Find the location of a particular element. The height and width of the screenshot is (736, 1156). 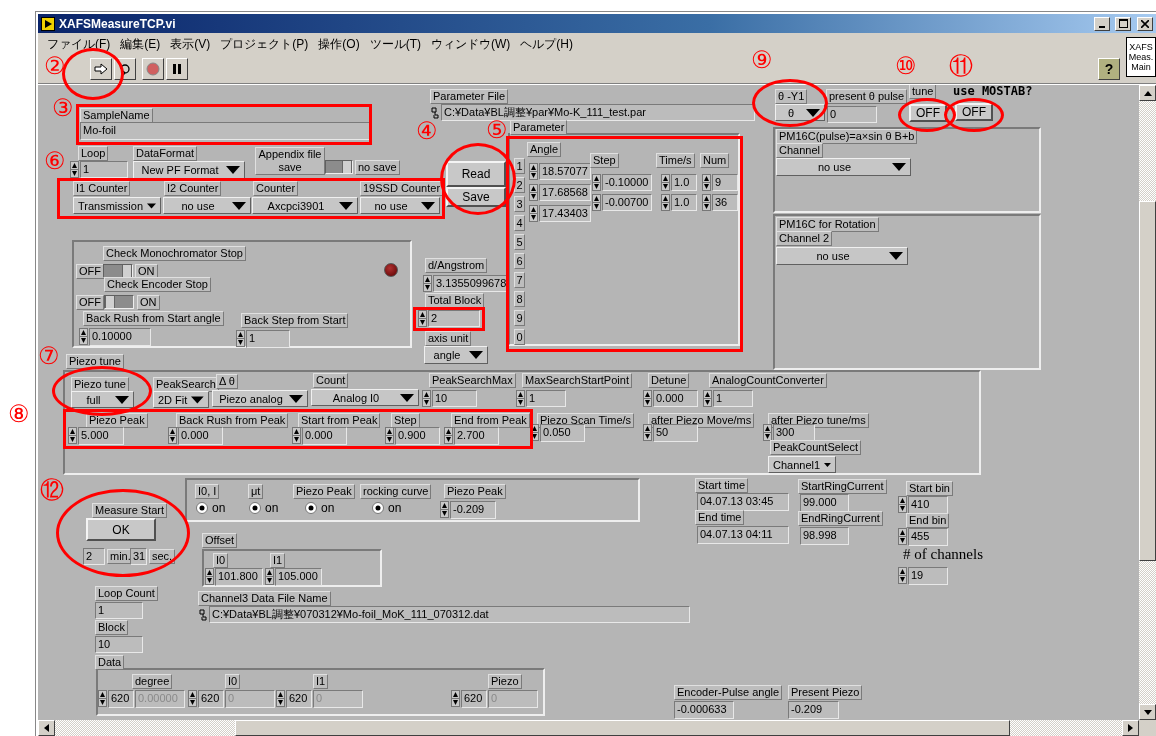

dropdown: 2D Fit is located at coordinates (181, 399).